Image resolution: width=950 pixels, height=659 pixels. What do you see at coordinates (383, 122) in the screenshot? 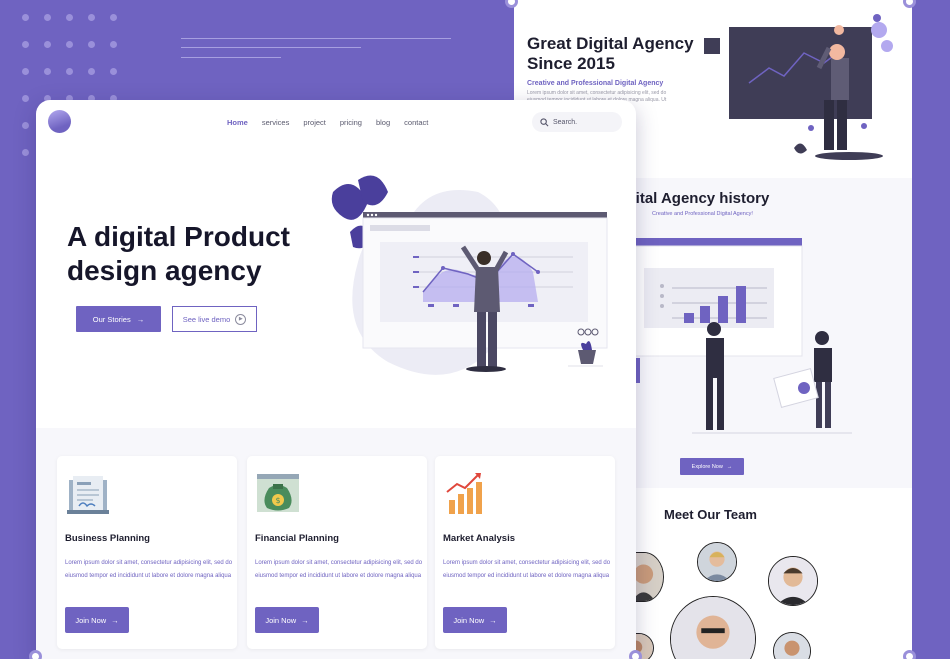
I see `nav-item-blog: blog` at bounding box center [383, 122].